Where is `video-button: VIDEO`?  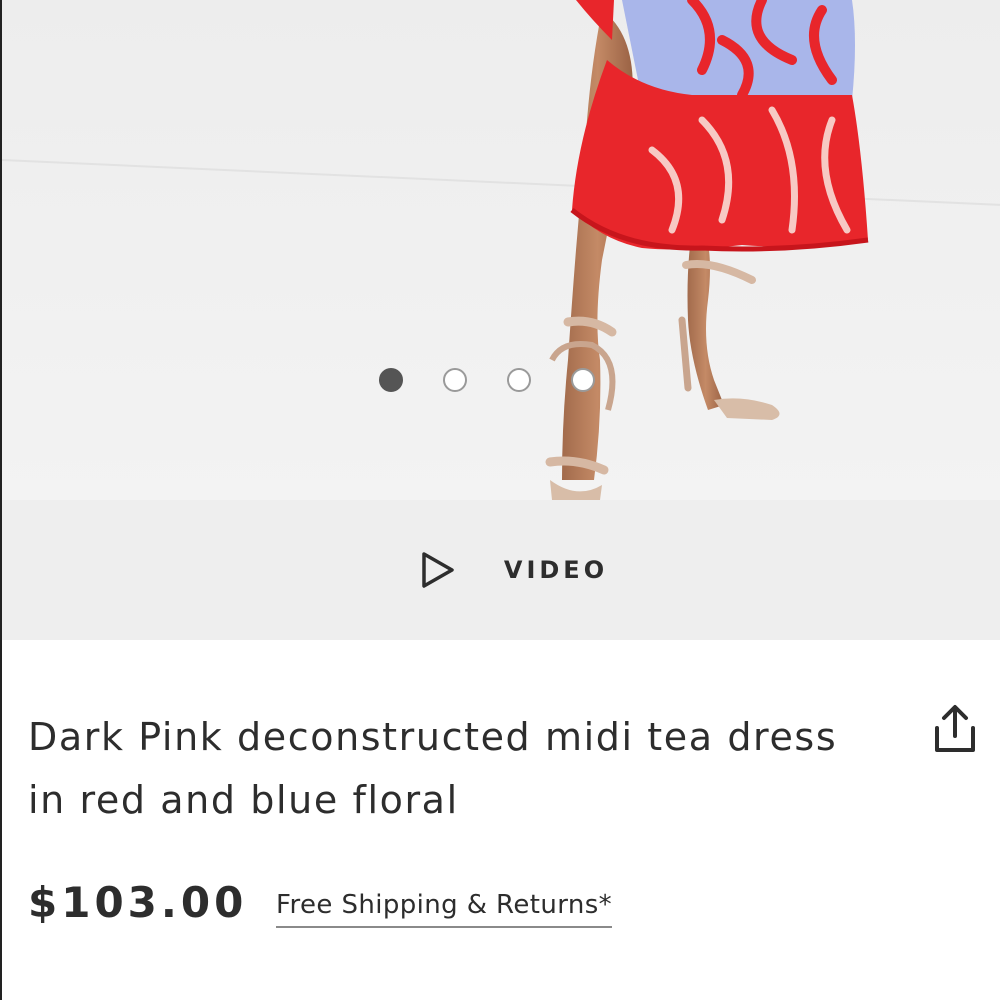 video-button: VIDEO is located at coordinates (501, 570).